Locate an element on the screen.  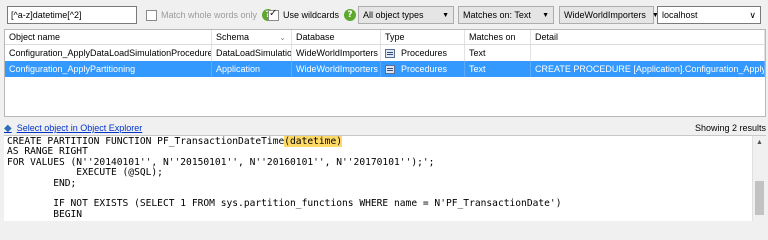
column-header-object-name: Object name is located at coordinates (108, 37).